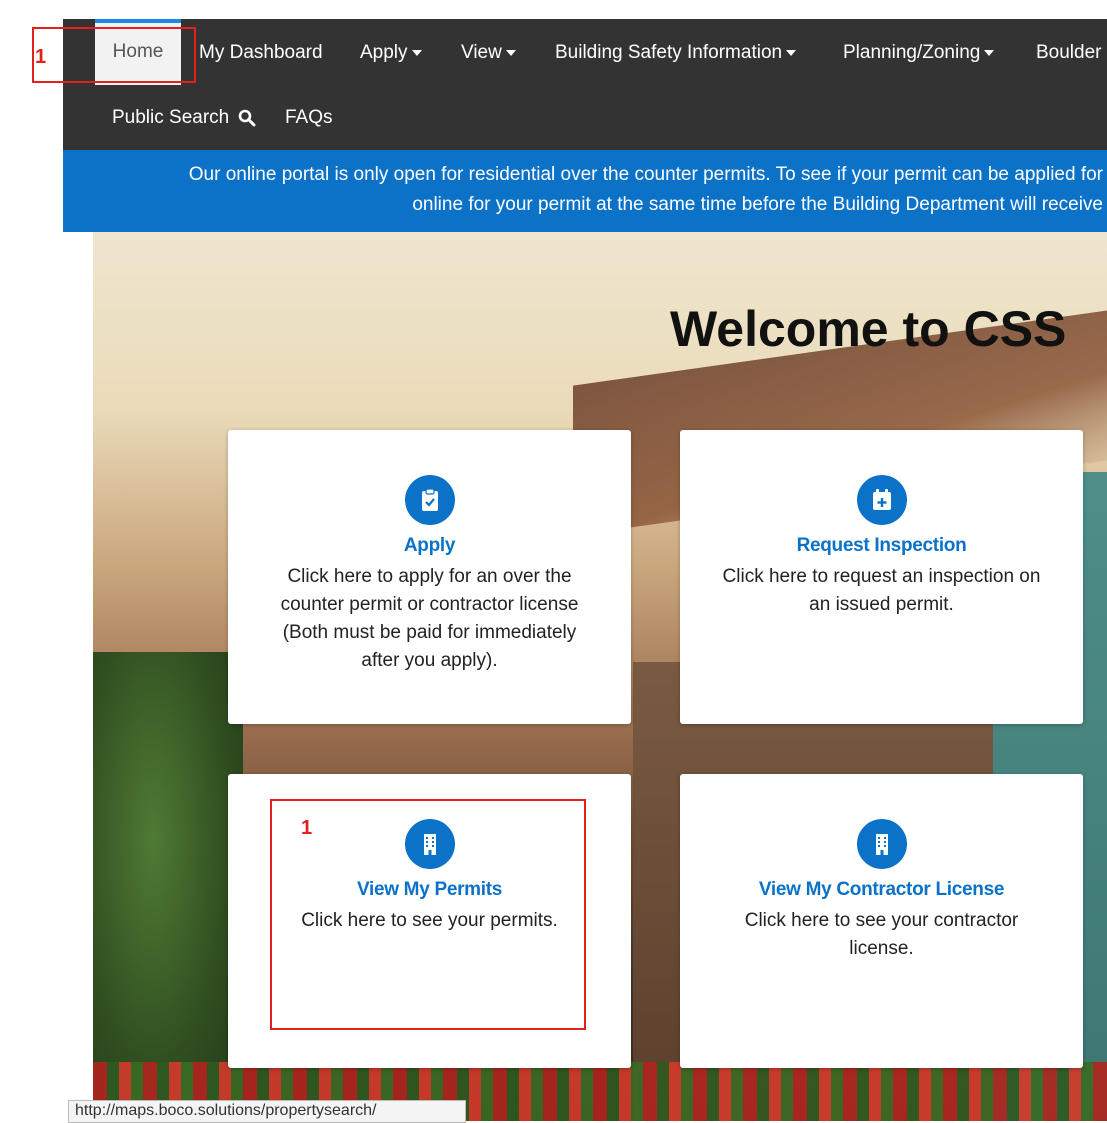  I want to click on building-icon, so click(881, 844).